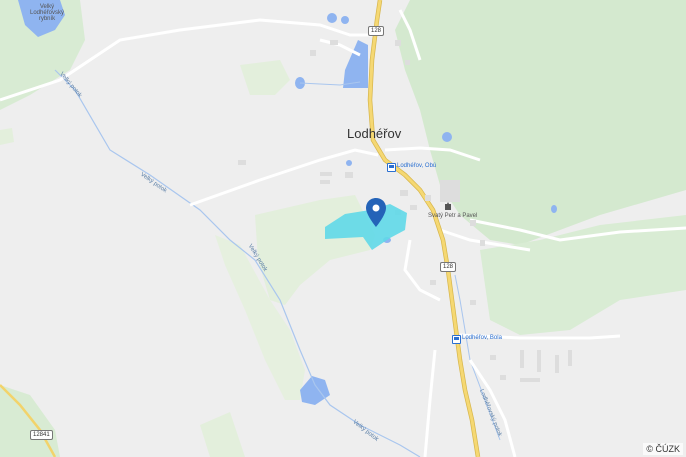 The width and height of the screenshot is (686, 457). What do you see at coordinates (265, 77) in the screenshot?
I see `field-area-north` at bounding box center [265, 77].